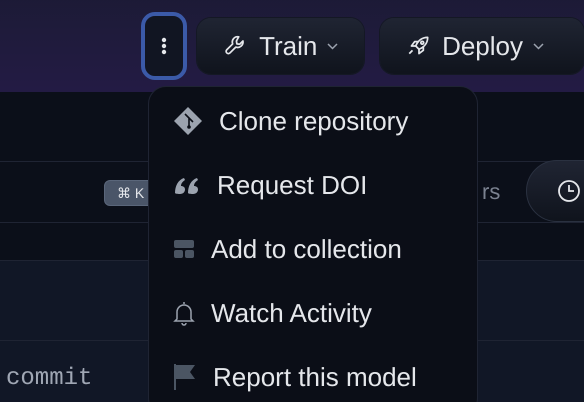 This screenshot has width=584, height=402. I want to click on menu-item: Report this model, so click(313, 373).